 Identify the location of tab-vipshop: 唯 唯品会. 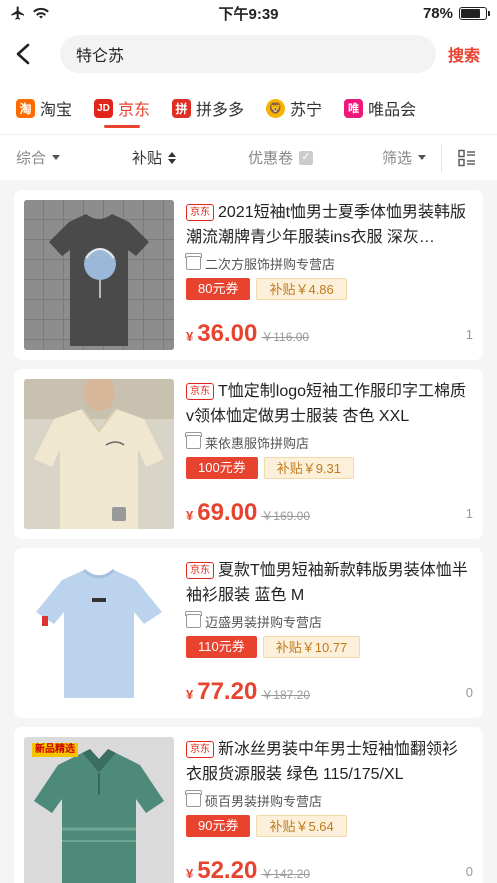
(380, 108).